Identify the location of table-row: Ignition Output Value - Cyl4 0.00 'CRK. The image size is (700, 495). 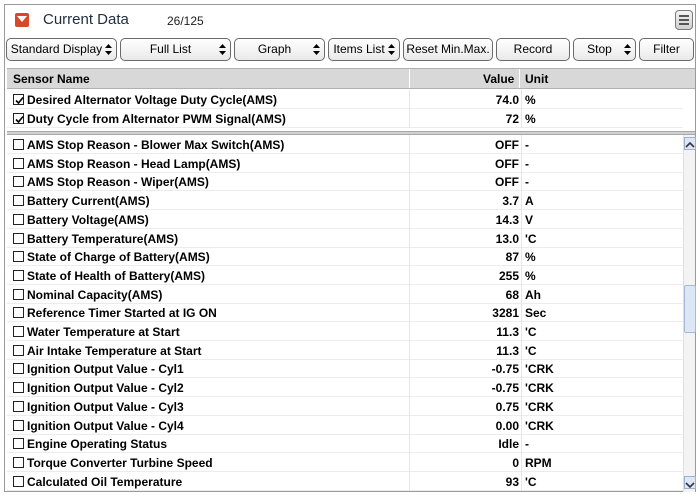
(345, 425).